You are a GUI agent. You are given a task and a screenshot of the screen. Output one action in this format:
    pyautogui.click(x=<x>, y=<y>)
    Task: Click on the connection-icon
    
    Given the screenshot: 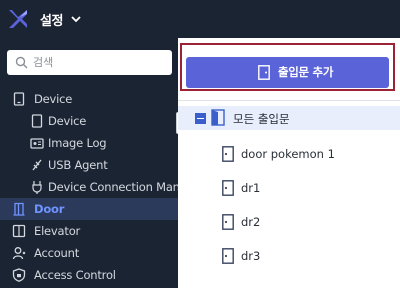 What is the action you would take?
    pyautogui.click(x=37, y=187)
    